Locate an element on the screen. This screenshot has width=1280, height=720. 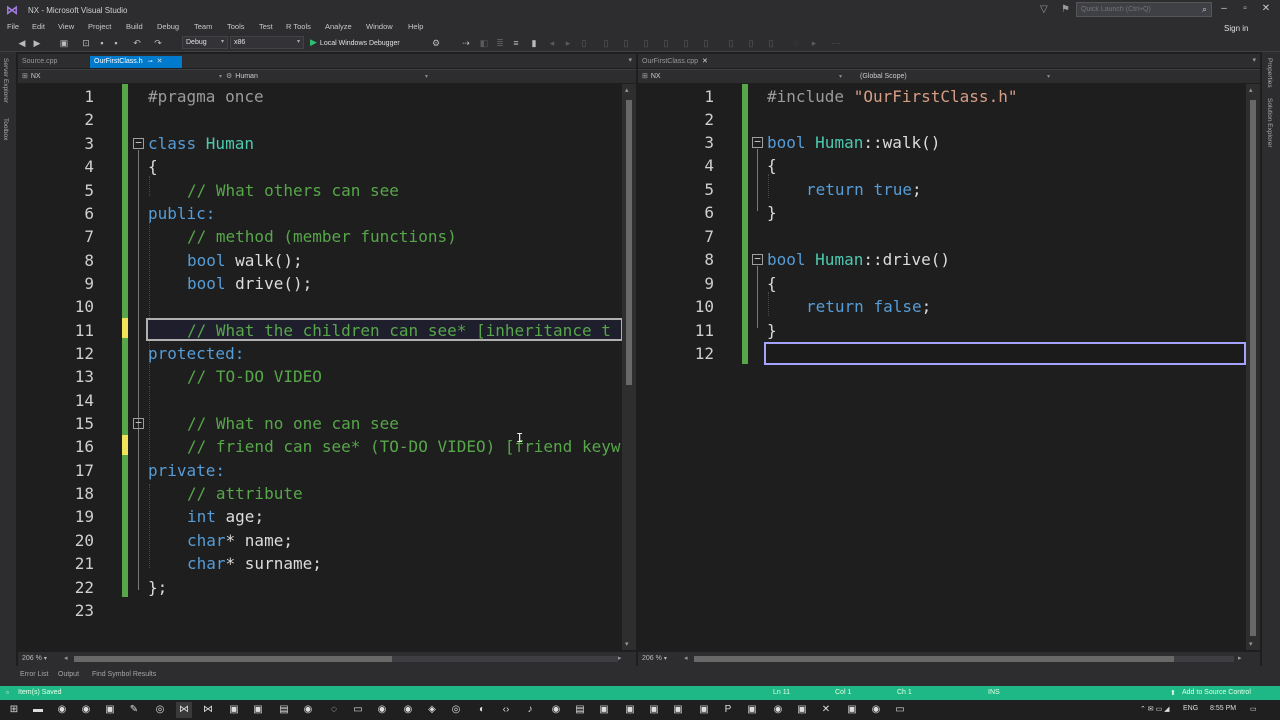
solution-explorer-tab: Solution Explorer is located at coordinates (1269, 123).